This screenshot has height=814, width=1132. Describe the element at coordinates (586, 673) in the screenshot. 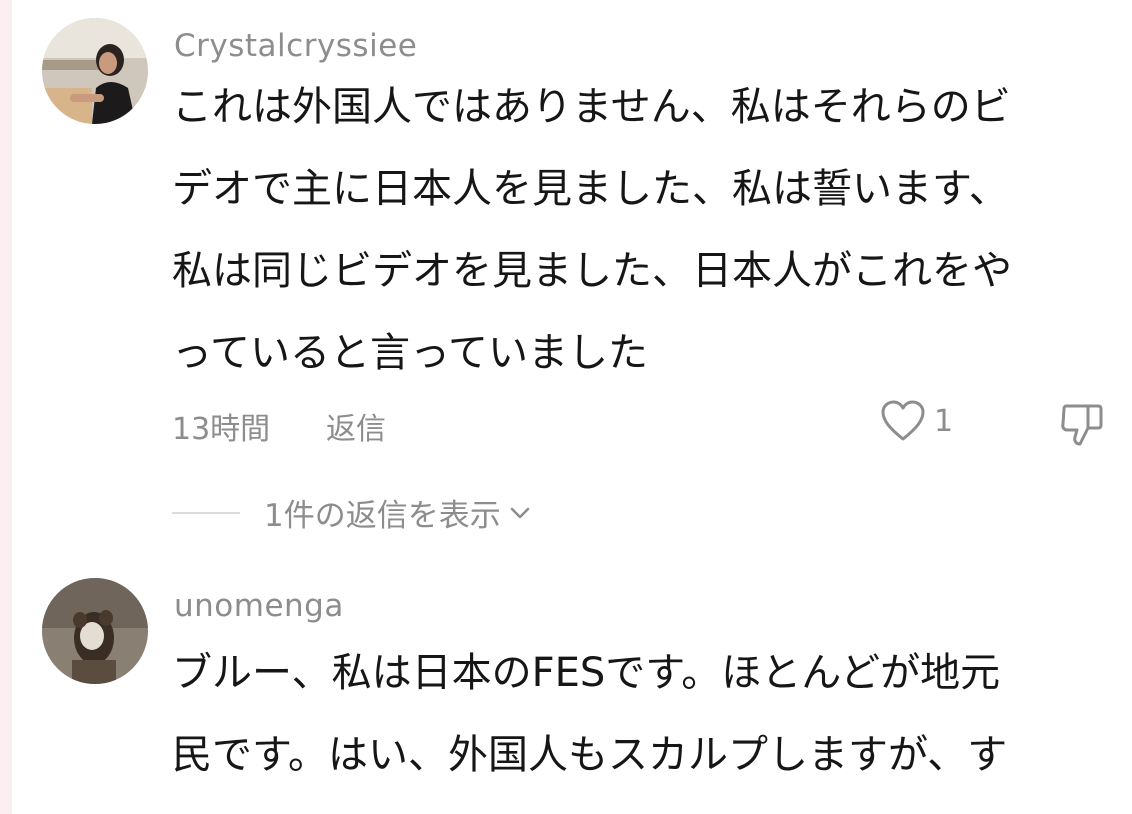

I see `comment-text-line: ブルー、私は日本のFESです。ほとんどが地元` at that location.